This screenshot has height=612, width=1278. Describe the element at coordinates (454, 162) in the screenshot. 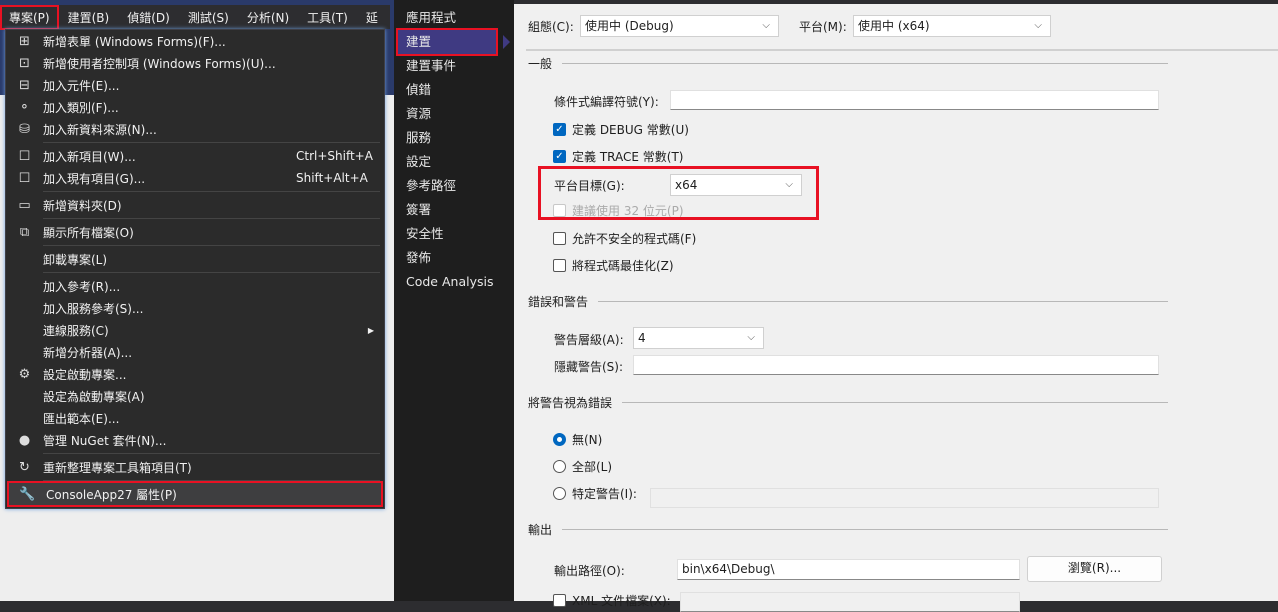

I see `sidebar-item: 設定` at that location.